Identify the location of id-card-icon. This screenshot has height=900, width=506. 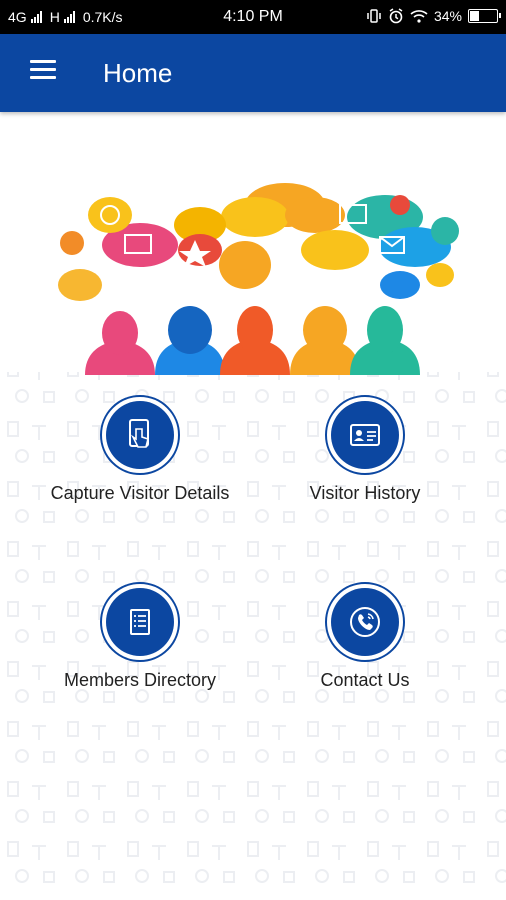
(365, 435).